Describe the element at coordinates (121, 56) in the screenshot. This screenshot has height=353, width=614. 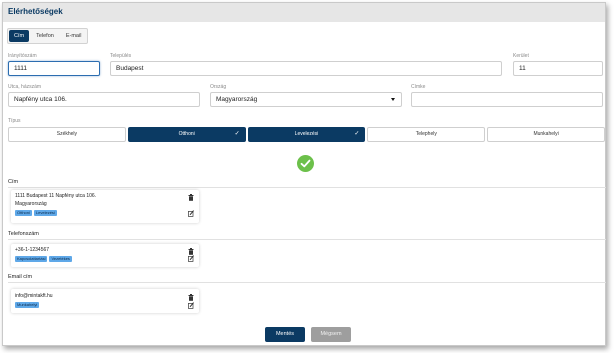
I see `city-label: Település` at that location.